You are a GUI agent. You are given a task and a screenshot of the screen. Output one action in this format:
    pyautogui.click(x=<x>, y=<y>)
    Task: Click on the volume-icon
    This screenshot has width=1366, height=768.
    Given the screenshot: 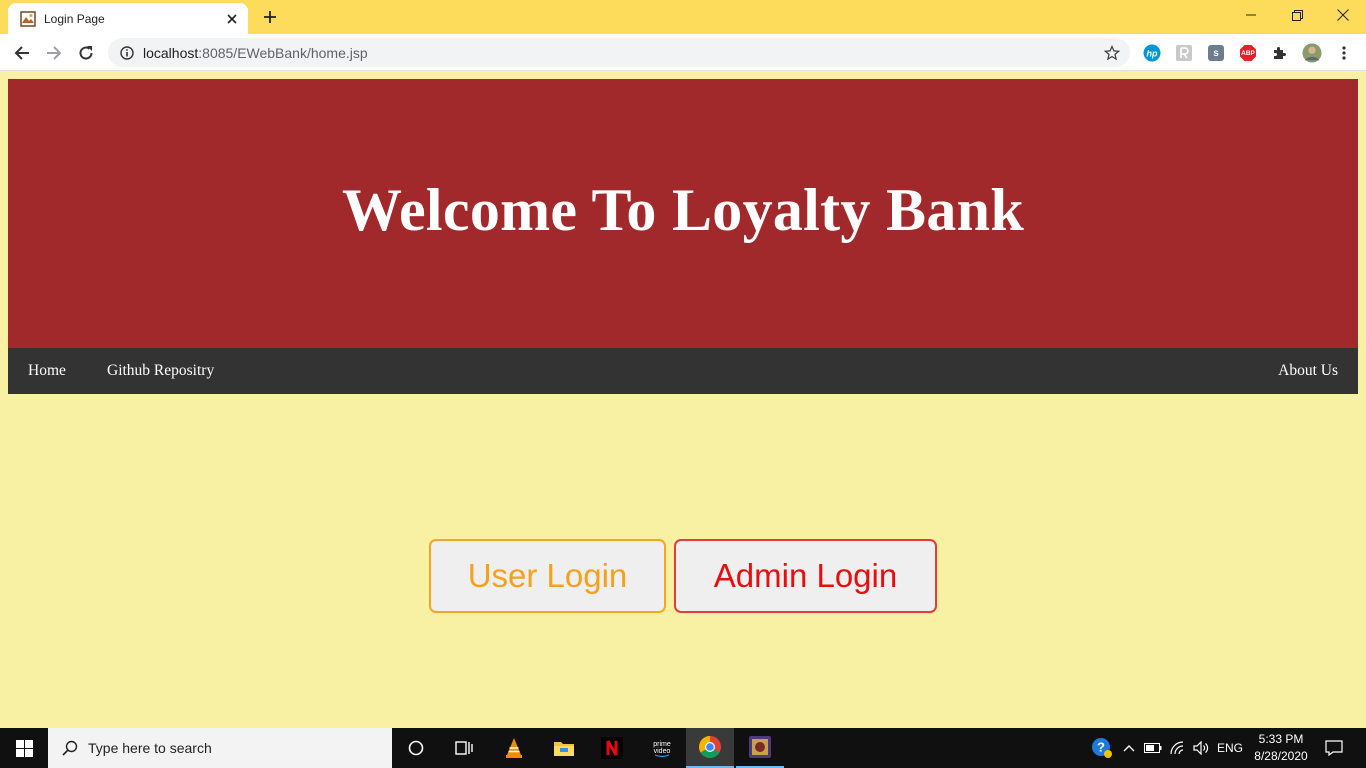 What is the action you would take?
    pyautogui.click(x=1201, y=748)
    